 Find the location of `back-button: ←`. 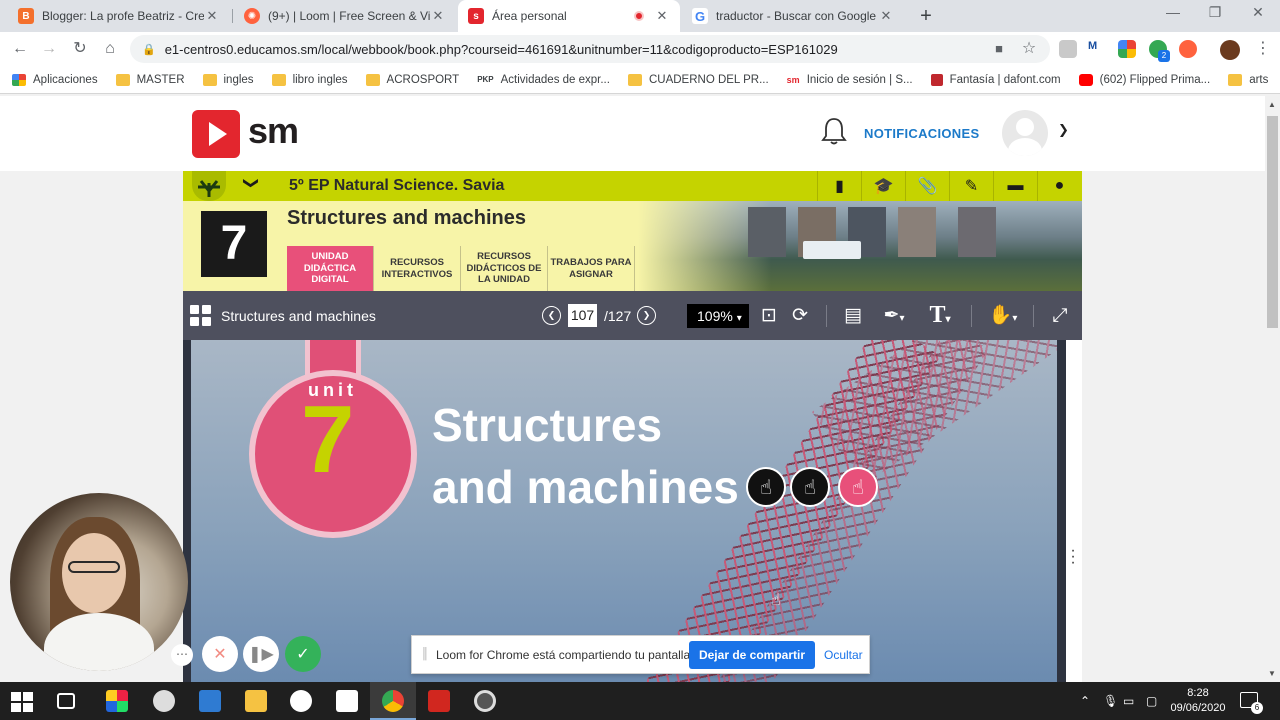

back-button: ← is located at coordinates (20, 49).